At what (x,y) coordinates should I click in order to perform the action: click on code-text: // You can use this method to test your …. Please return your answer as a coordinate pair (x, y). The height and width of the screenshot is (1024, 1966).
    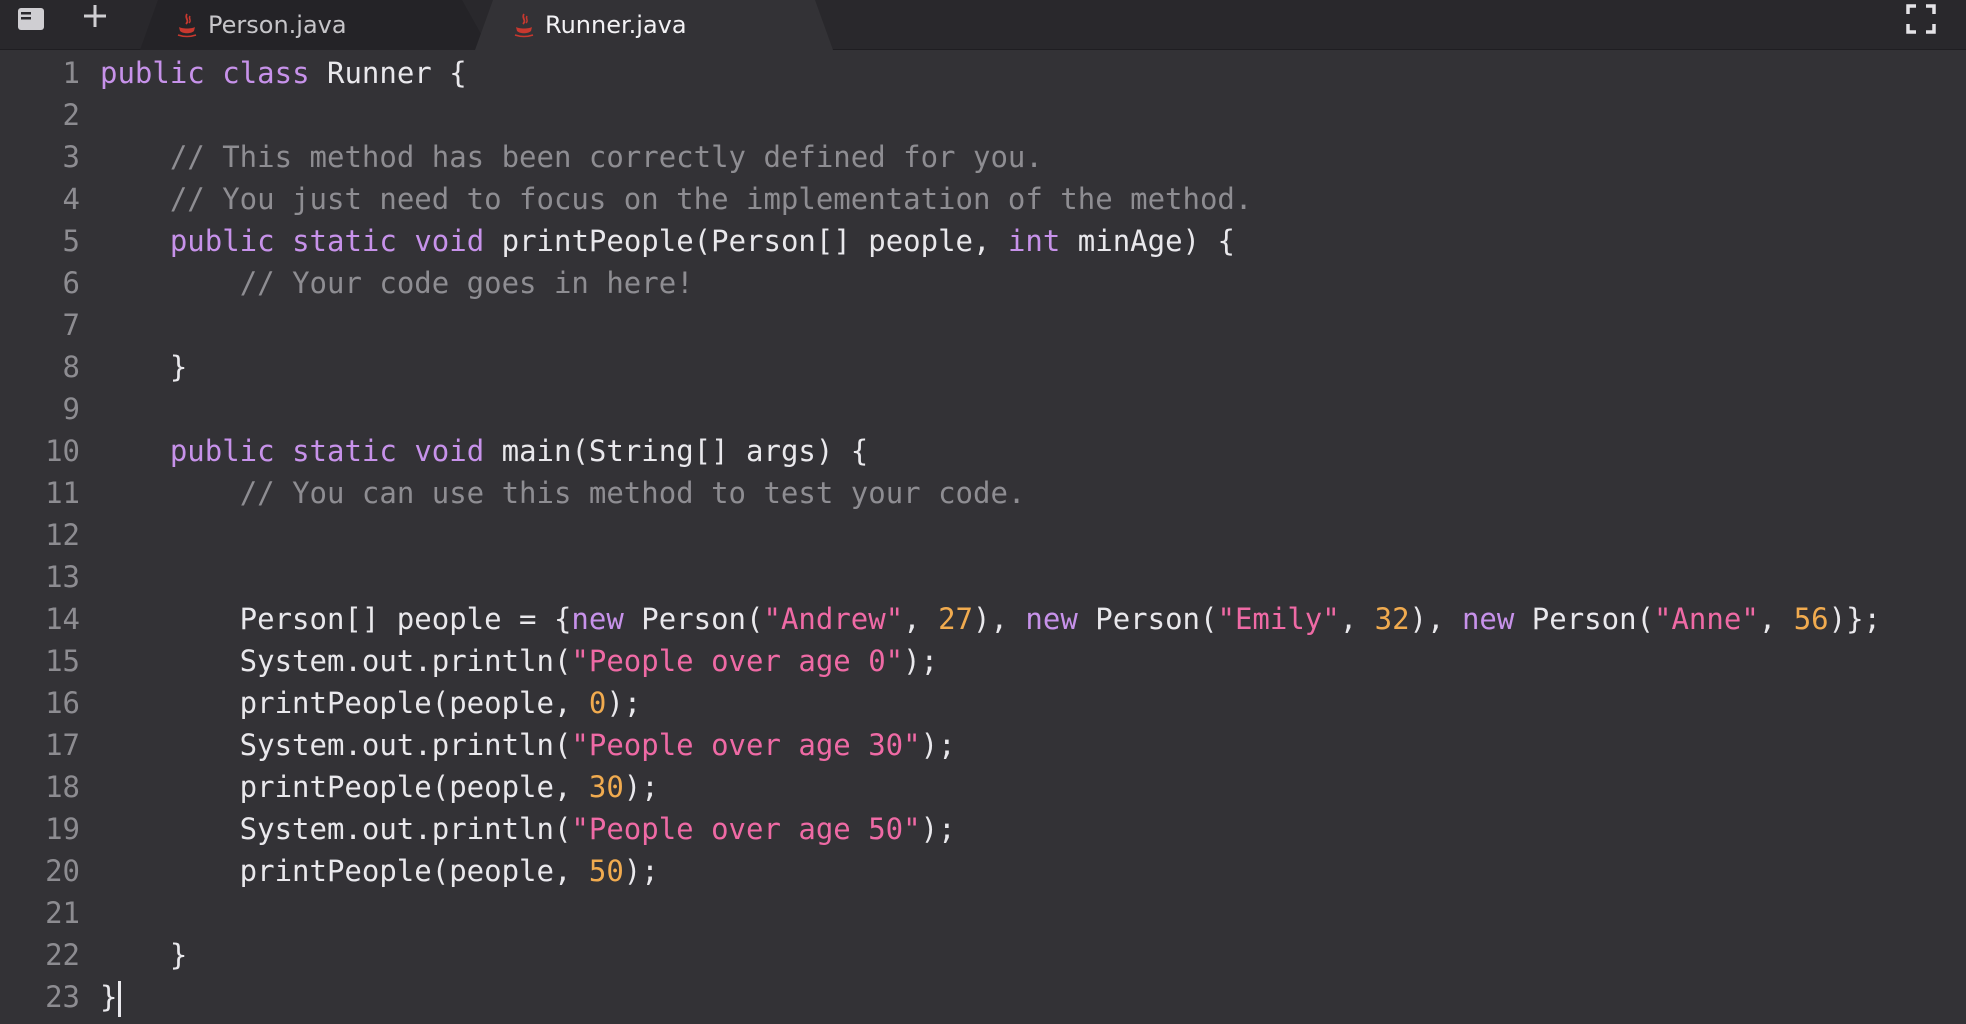
    Looking at the image, I should click on (563, 493).